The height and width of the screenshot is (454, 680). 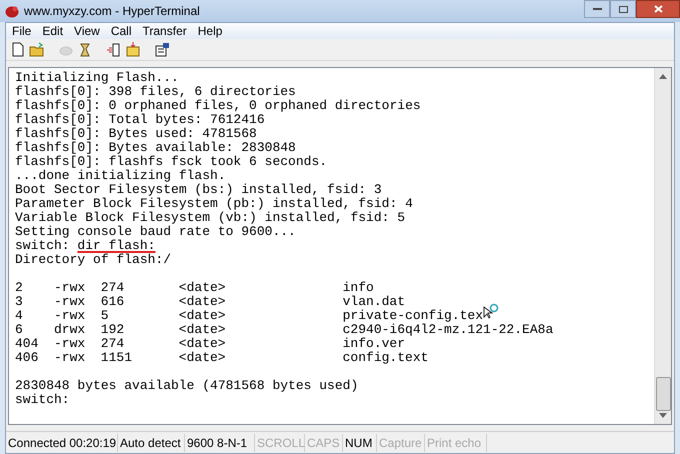 I want to click on listing-cell: info, so click(x=358, y=288).